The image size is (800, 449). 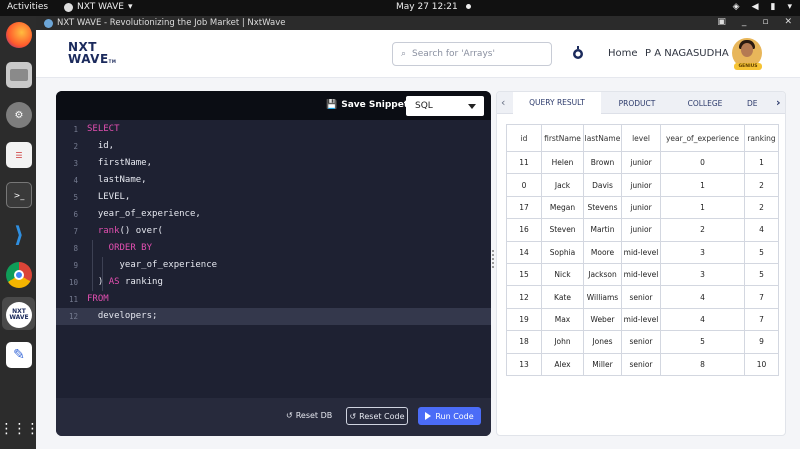 I want to click on activities-button: Activities, so click(x=27, y=7).